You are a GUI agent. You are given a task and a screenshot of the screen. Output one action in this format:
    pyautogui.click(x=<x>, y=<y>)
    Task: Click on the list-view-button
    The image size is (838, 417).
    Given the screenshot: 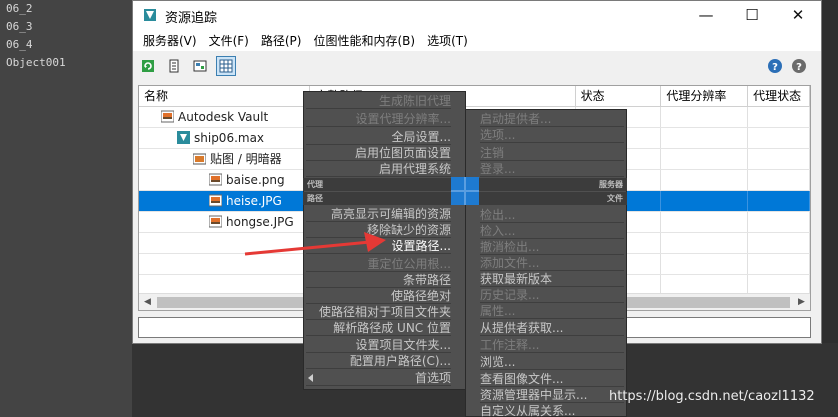 What is the action you would take?
    pyautogui.click(x=174, y=66)
    